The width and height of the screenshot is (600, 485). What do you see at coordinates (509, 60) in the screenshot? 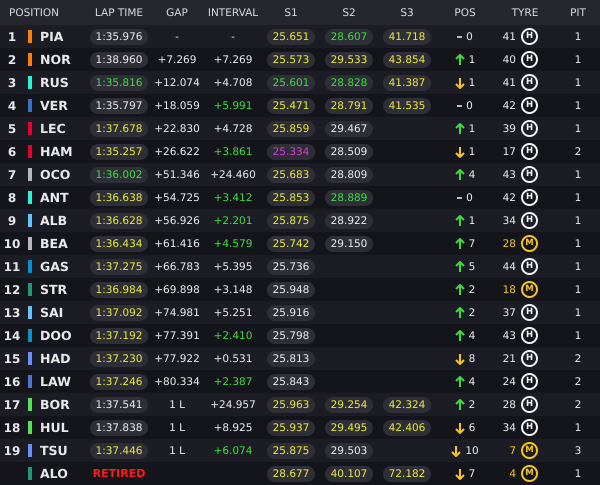
I see `tyre-laps: 40` at bounding box center [509, 60].